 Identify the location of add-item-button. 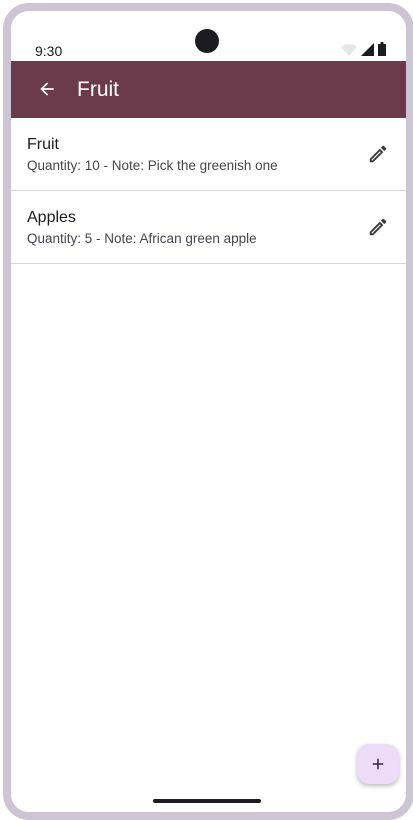
(378, 764).